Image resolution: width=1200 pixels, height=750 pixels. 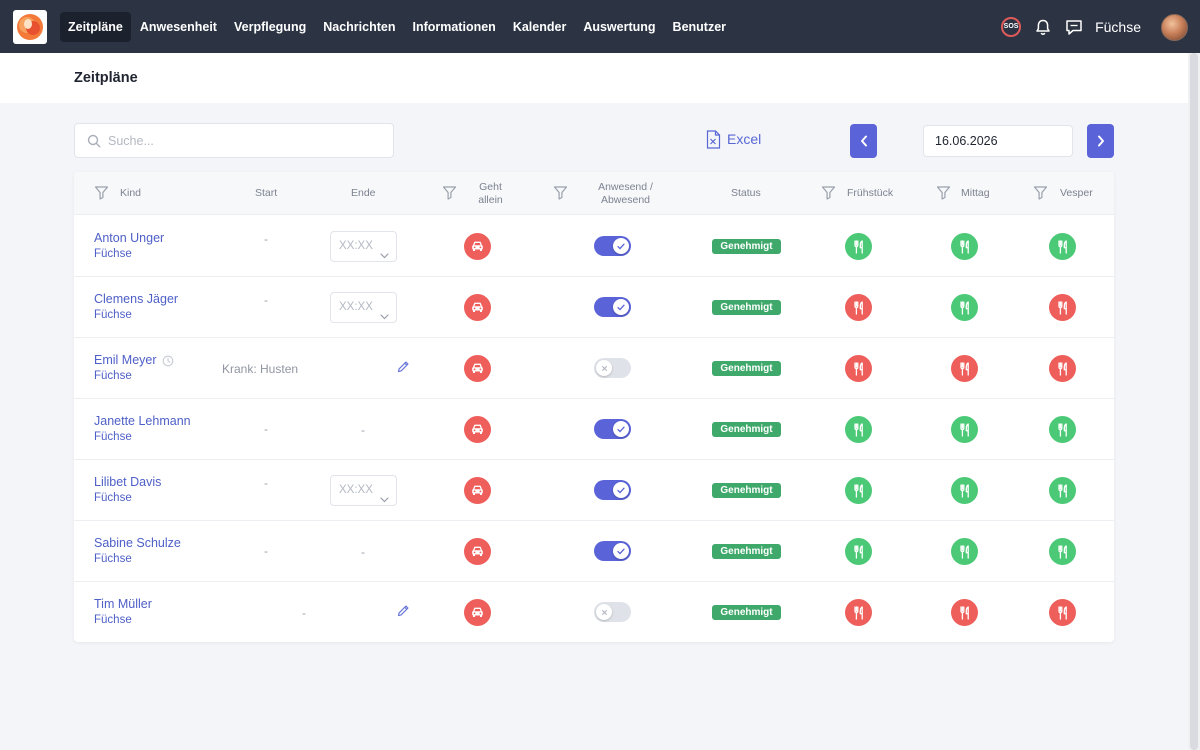 What do you see at coordinates (94, 143) in the screenshot?
I see `search-icon` at bounding box center [94, 143].